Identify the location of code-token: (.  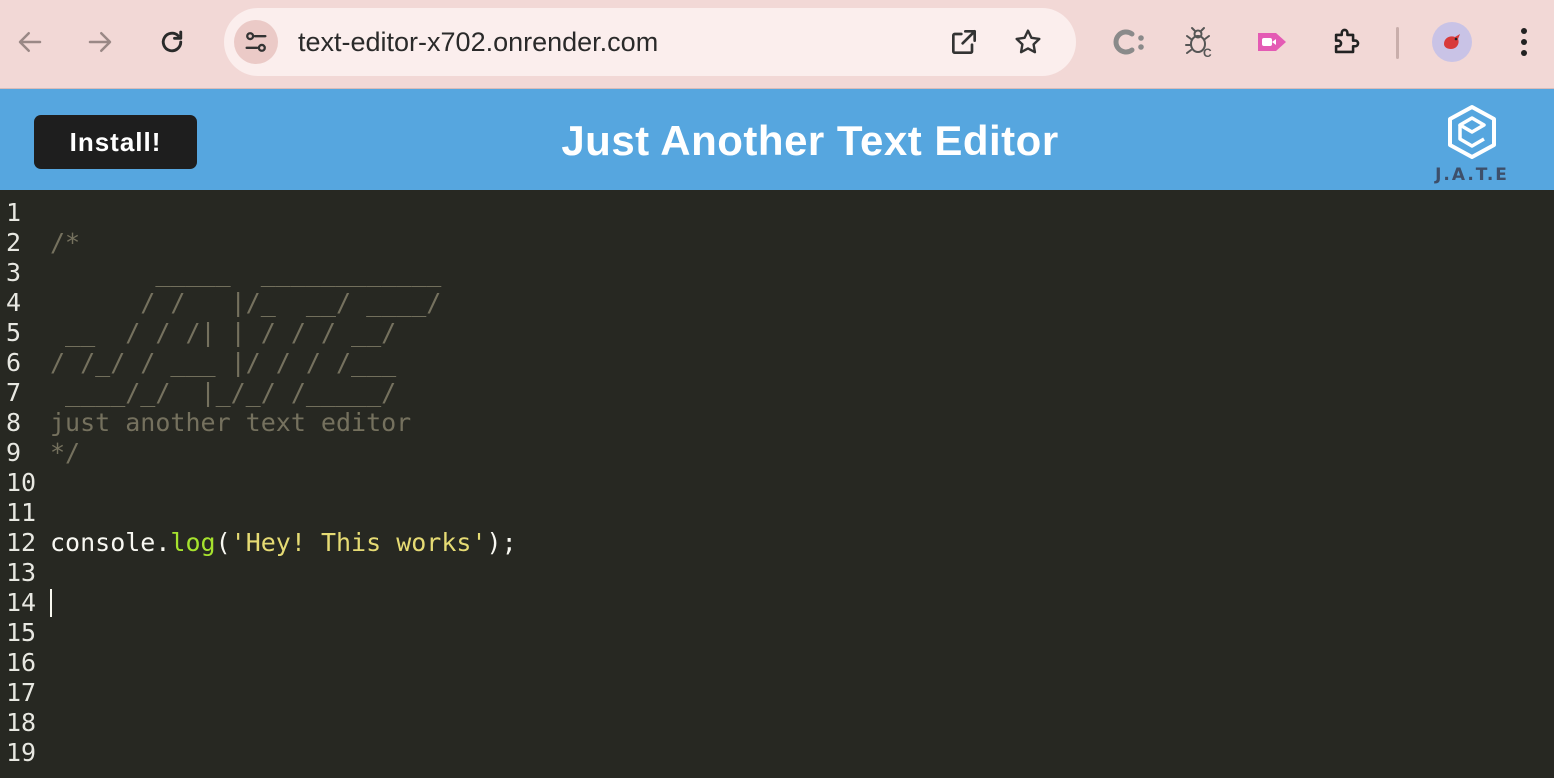
(223, 542).